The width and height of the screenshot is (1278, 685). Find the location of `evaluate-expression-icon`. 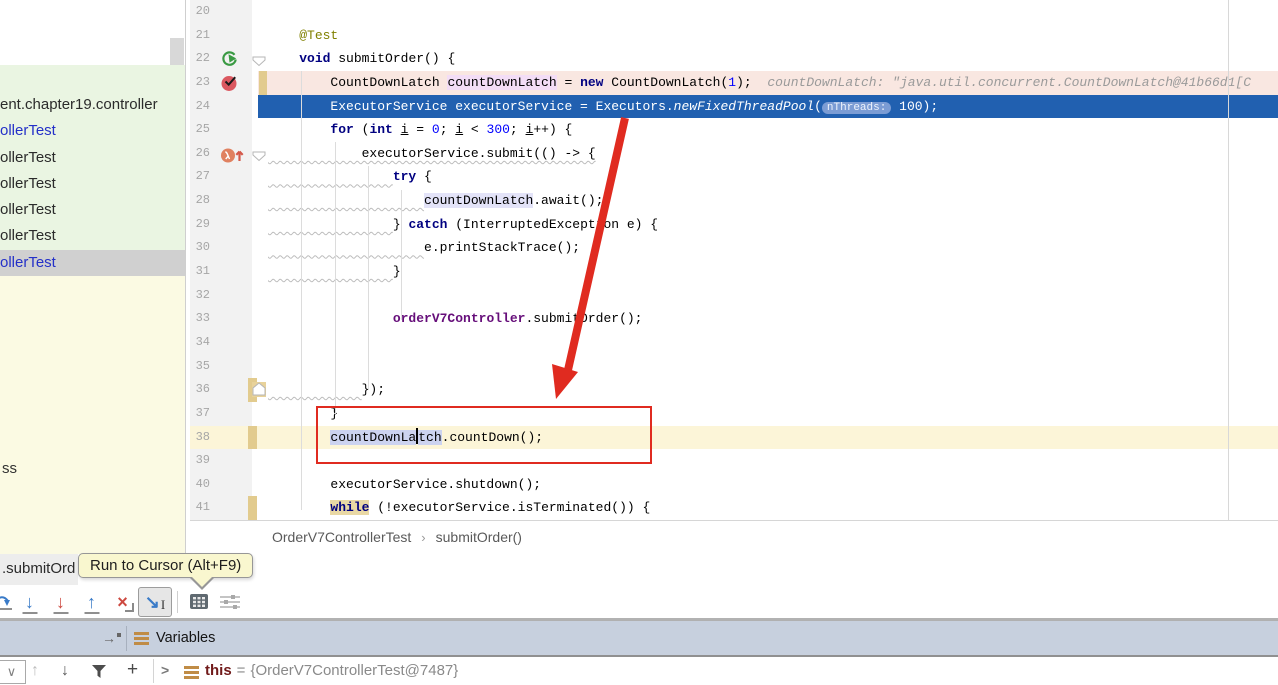

evaluate-expression-icon is located at coordinates (198, 602).